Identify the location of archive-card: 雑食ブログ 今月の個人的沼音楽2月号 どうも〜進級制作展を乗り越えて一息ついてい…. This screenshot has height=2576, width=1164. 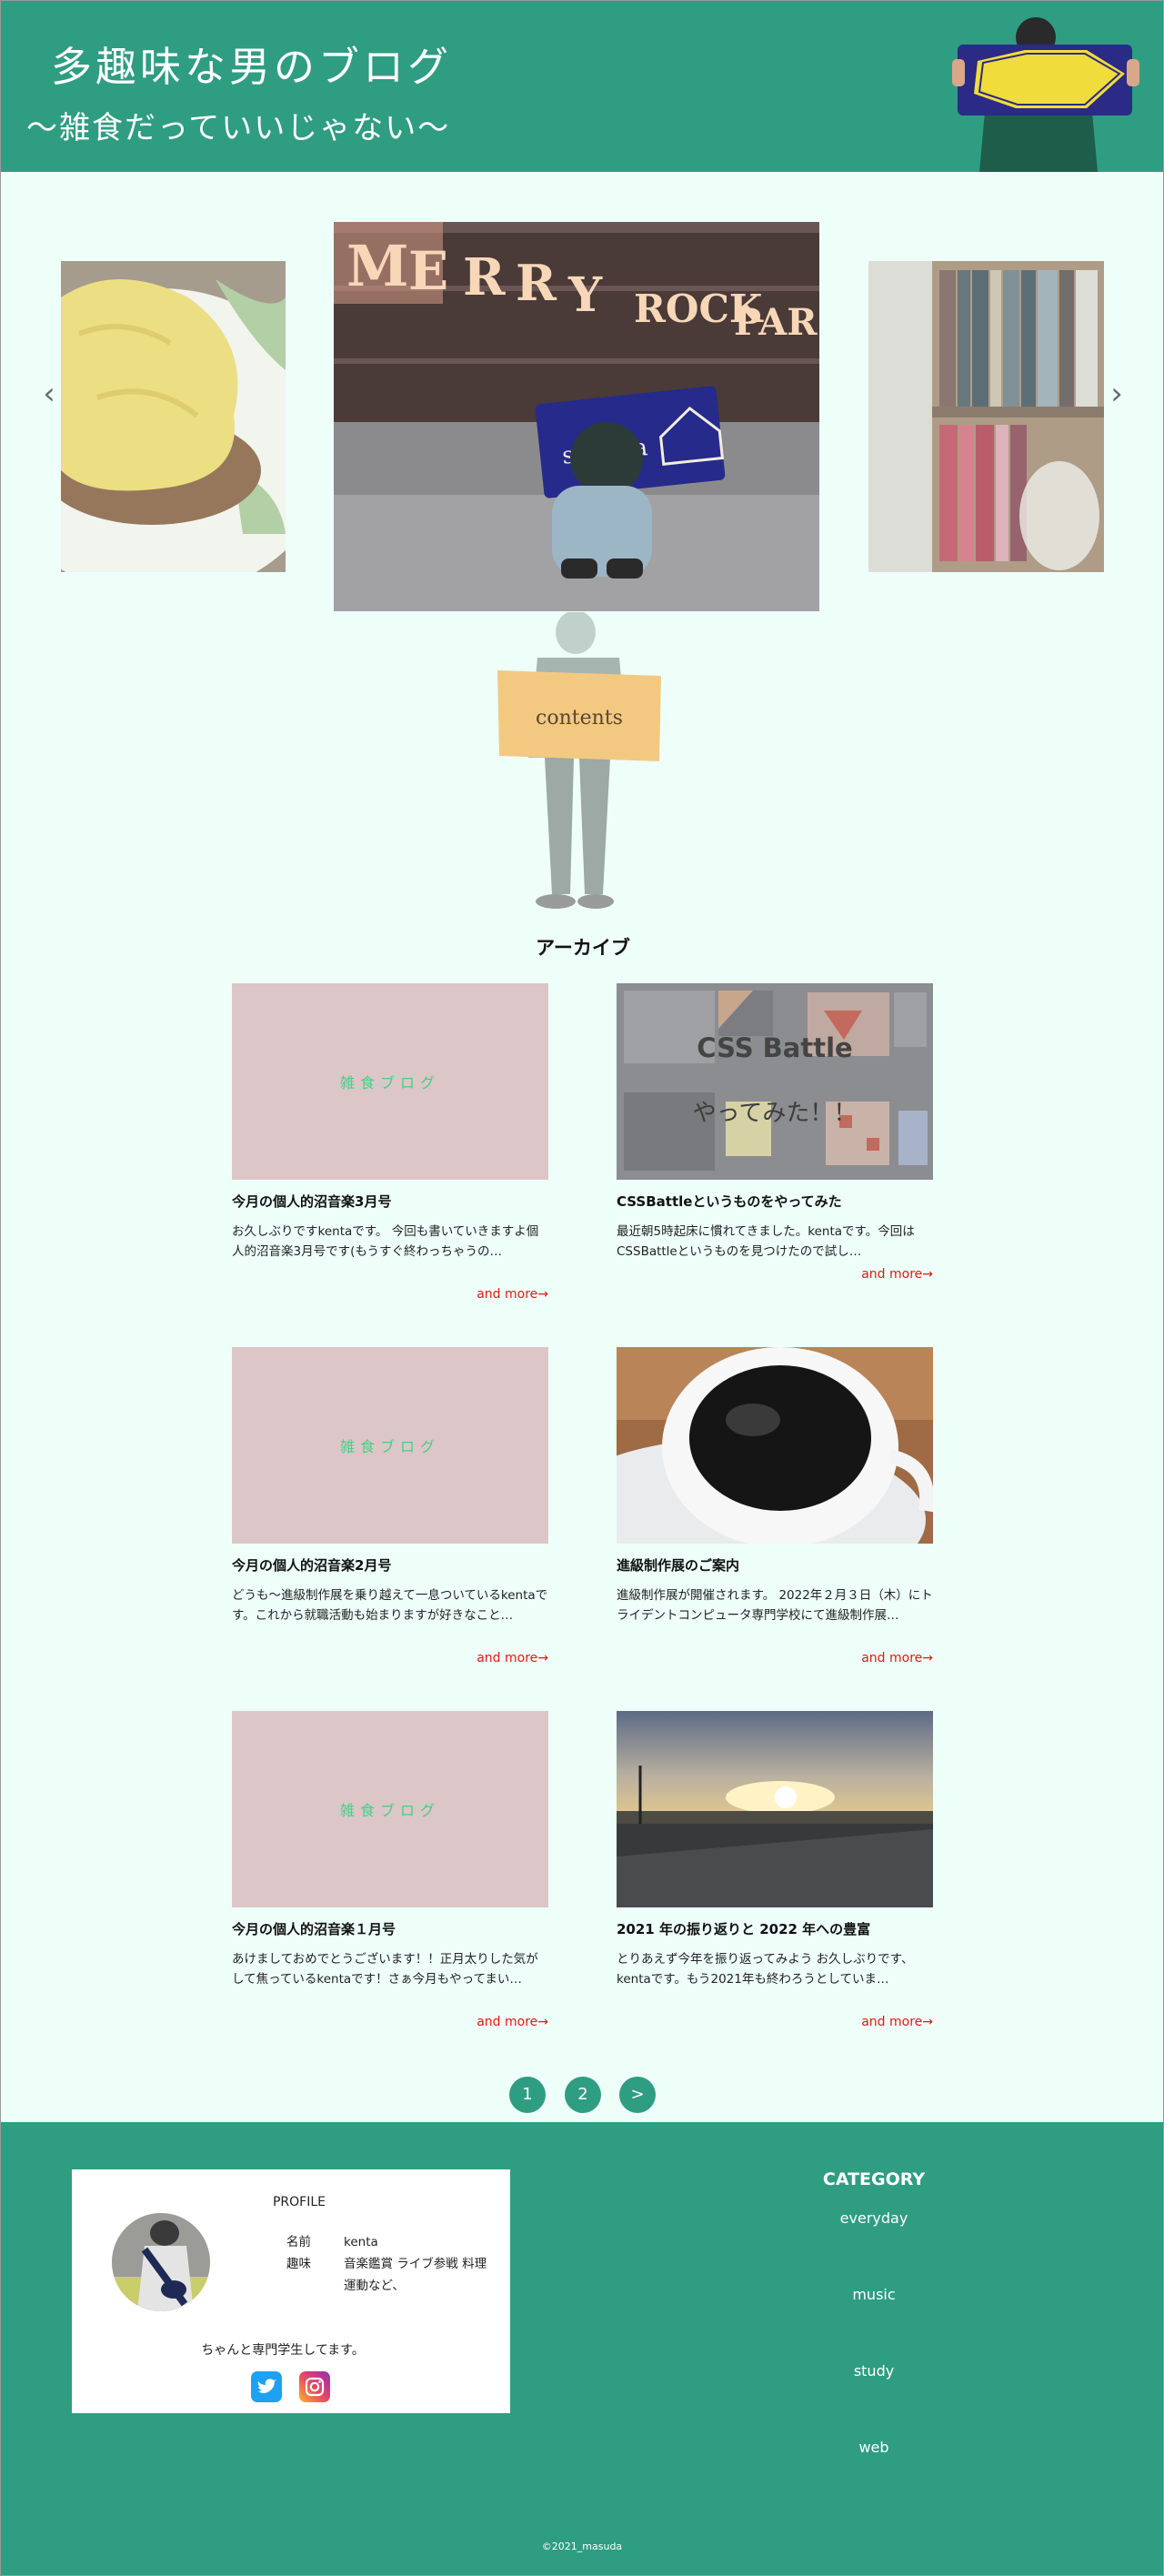
(390, 1506).